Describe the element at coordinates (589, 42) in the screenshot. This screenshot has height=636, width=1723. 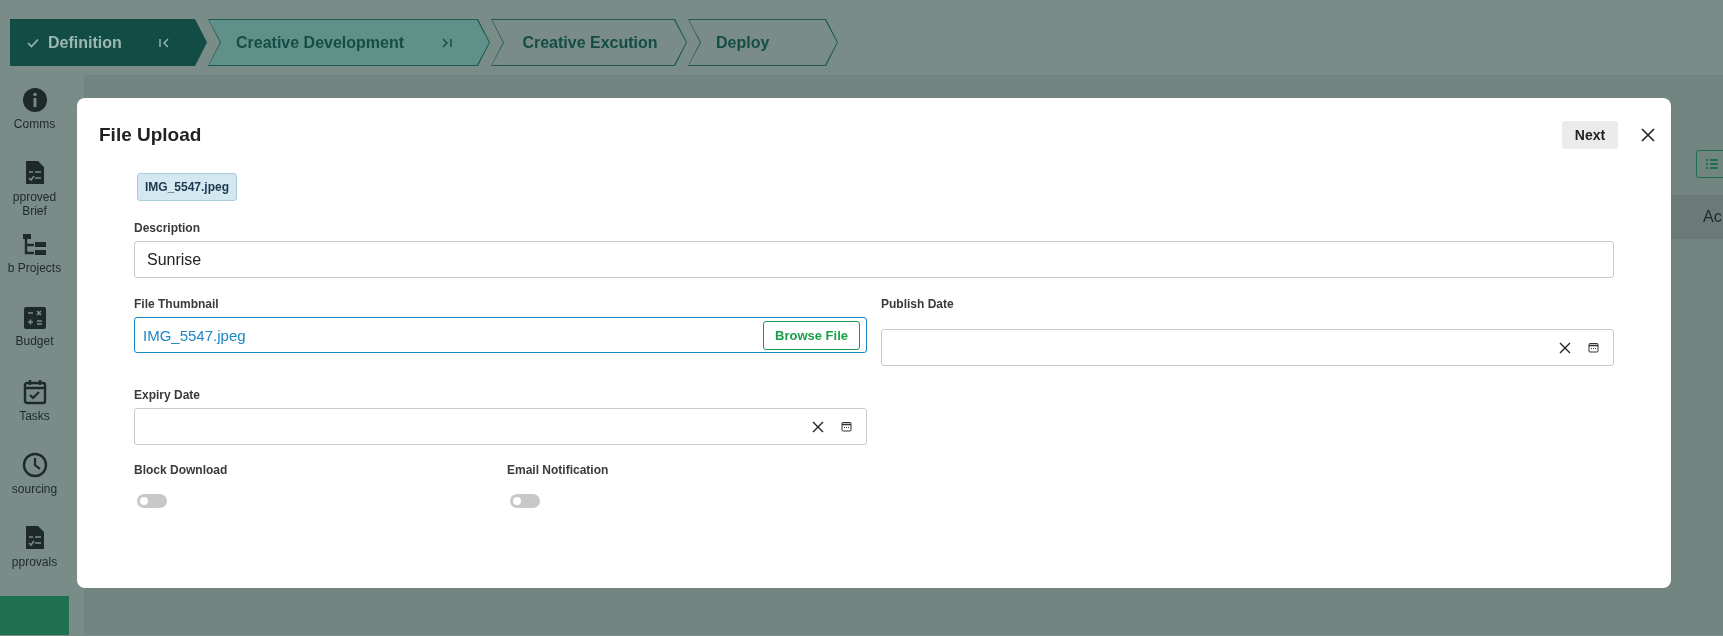
I see `stepper-step: Creative Excution` at that location.